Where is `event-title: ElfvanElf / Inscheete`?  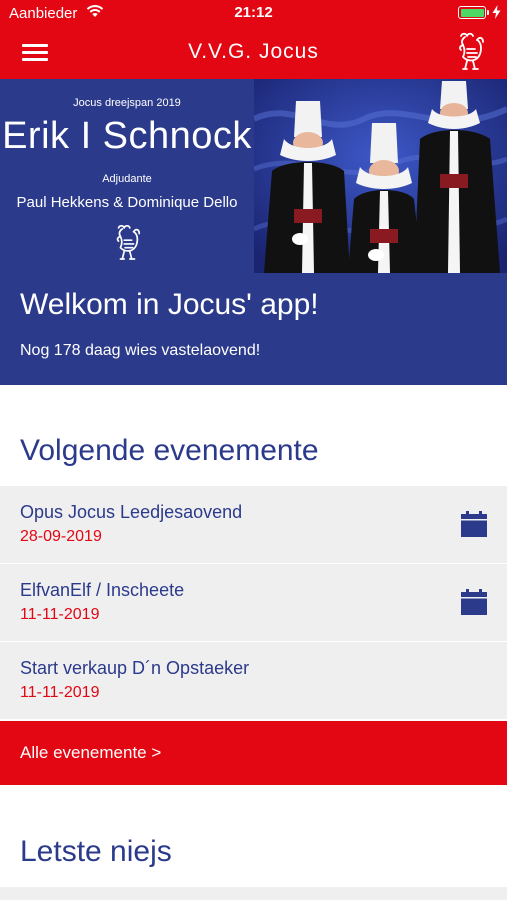
event-title: ElfvanElf / Inscheete is located at coordinates (102, 590).